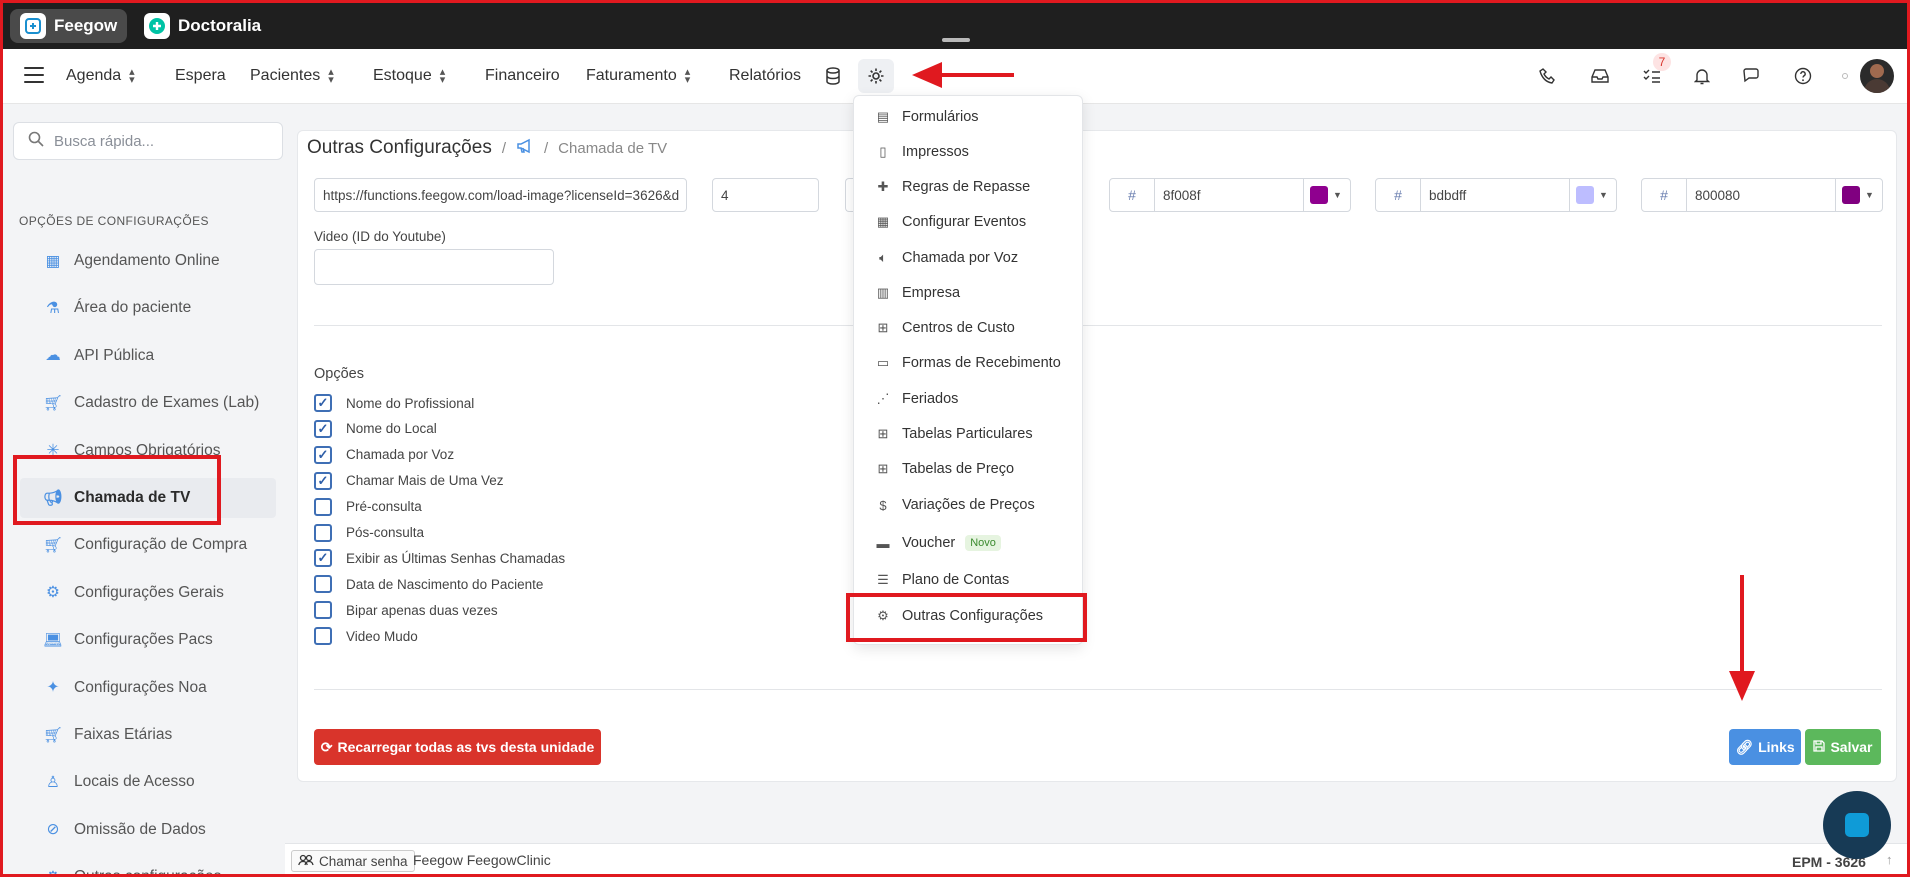  Describe the element at coordinates (148, 688) in the screenshot. I see `sidebar-item: ✦ Configurações Noa` at that location.